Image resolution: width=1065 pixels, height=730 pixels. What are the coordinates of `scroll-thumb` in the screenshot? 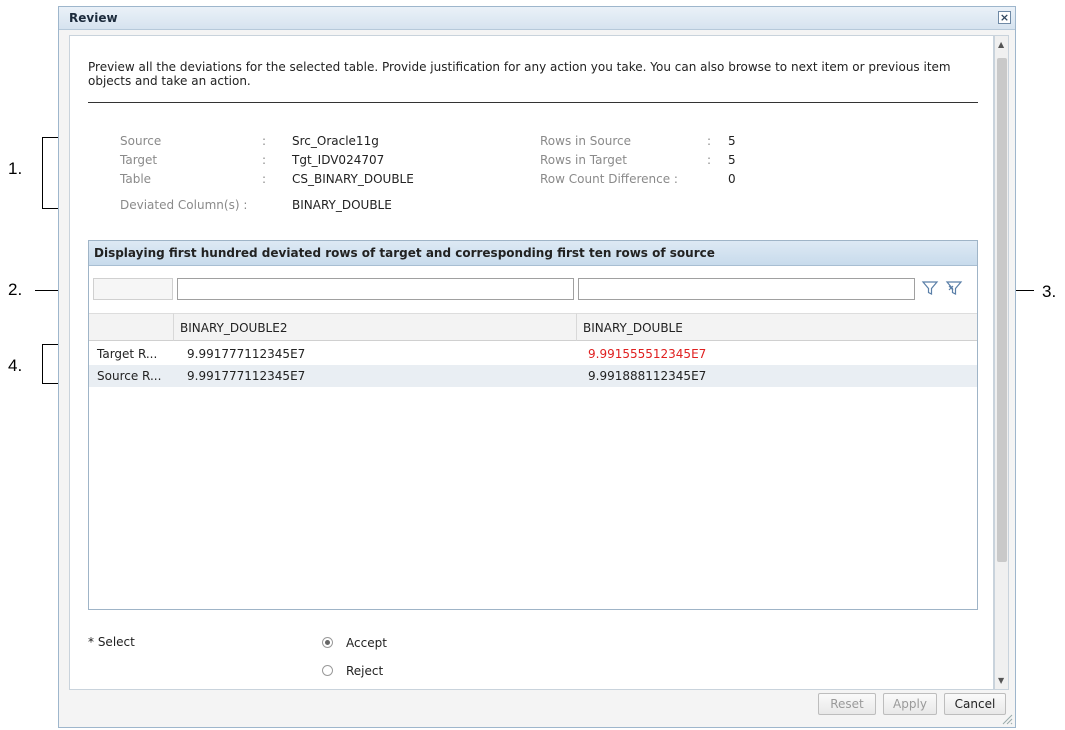 It's located at (1002, 310).